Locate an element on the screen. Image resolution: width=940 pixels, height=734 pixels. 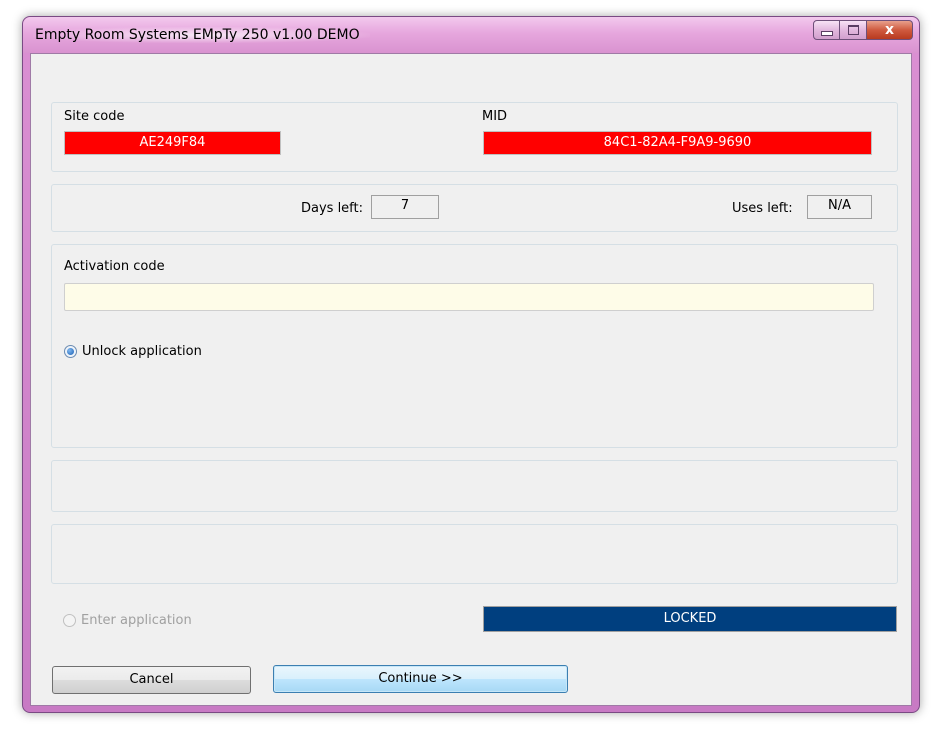
mid-field: 84C1-82A4-F9A9-9690 is located at coordinates (677, 143).